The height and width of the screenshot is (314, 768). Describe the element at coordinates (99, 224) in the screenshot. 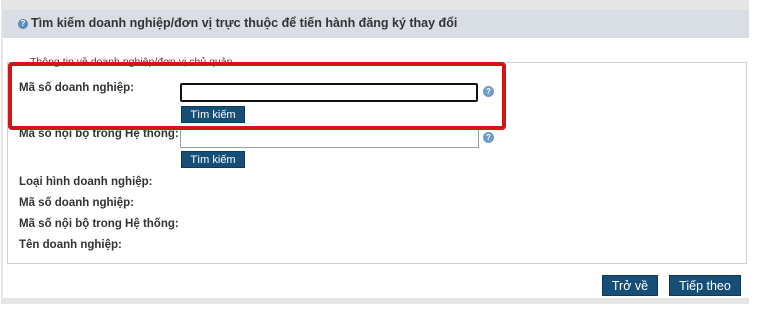

I see `result-internal-code-label: Mã số nội bộ trong Hệ thống:` at that location.